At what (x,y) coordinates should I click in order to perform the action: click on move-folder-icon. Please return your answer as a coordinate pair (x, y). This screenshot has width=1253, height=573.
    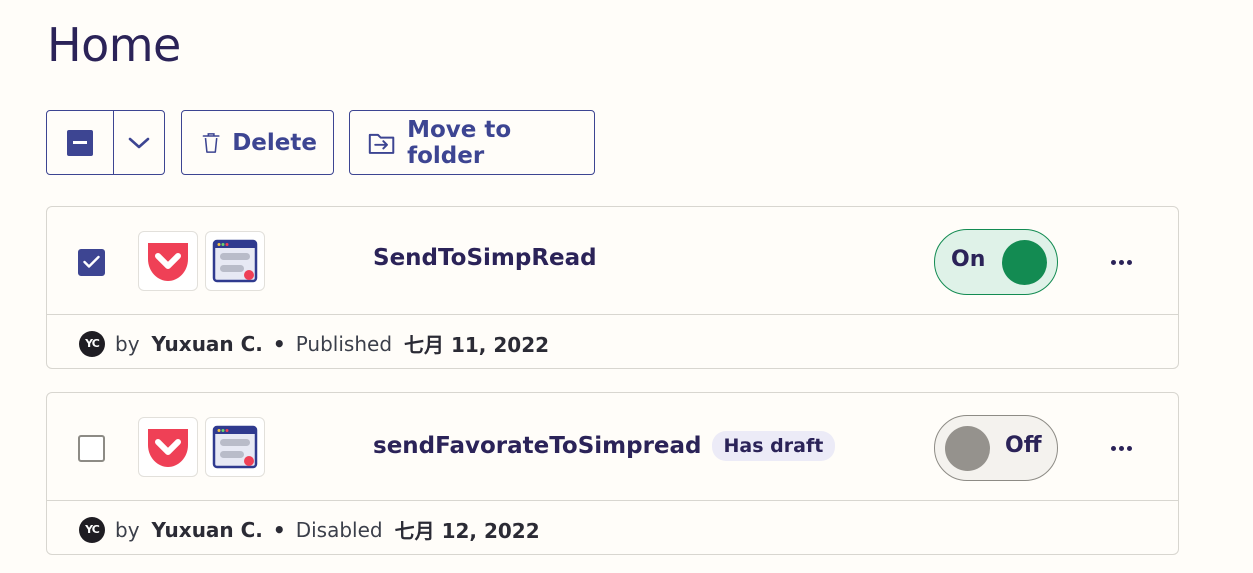
    Looking at the image, I should click on (381, 143).